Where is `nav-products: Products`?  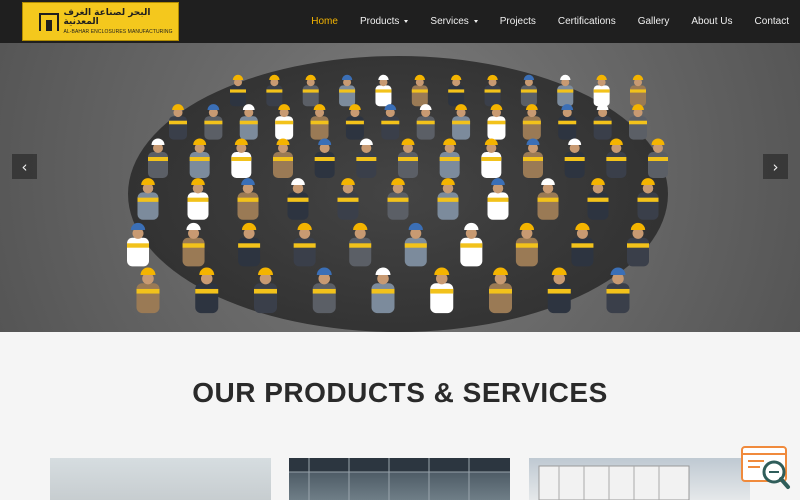
nav-products: Products is located at coordinates (384, 21).